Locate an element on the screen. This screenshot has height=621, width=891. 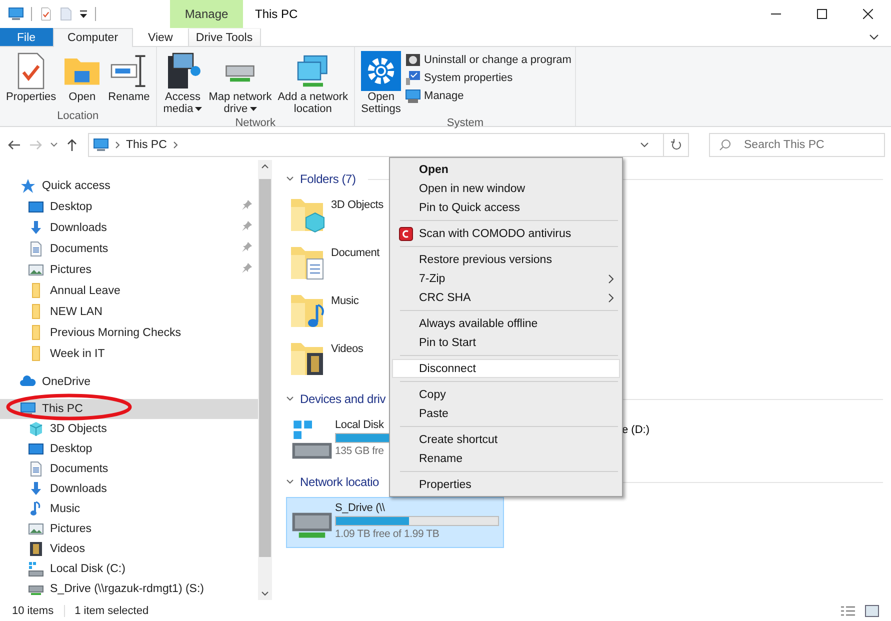
group-label: Location is located at coordinates (78, 117).